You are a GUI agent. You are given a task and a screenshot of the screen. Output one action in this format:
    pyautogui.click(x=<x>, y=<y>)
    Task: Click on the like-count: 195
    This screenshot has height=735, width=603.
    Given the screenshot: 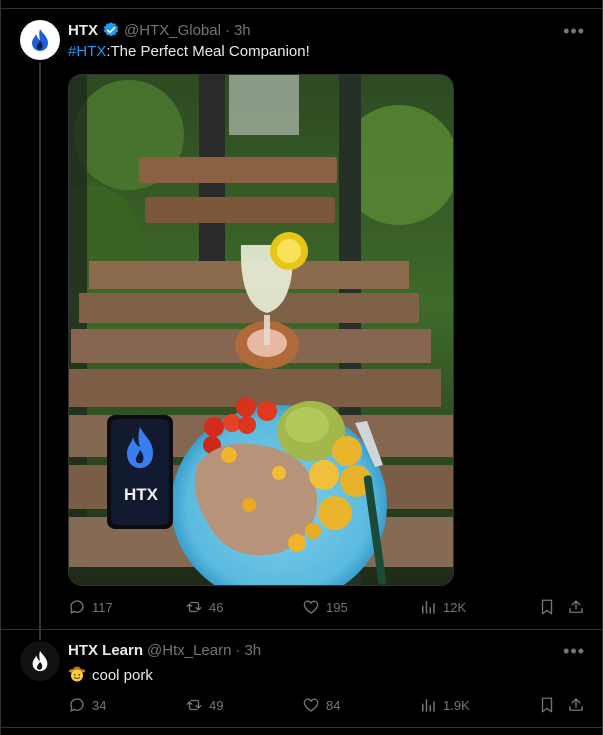 What is the action you would take?
    pyautogui.click(x=337, y=607)
    